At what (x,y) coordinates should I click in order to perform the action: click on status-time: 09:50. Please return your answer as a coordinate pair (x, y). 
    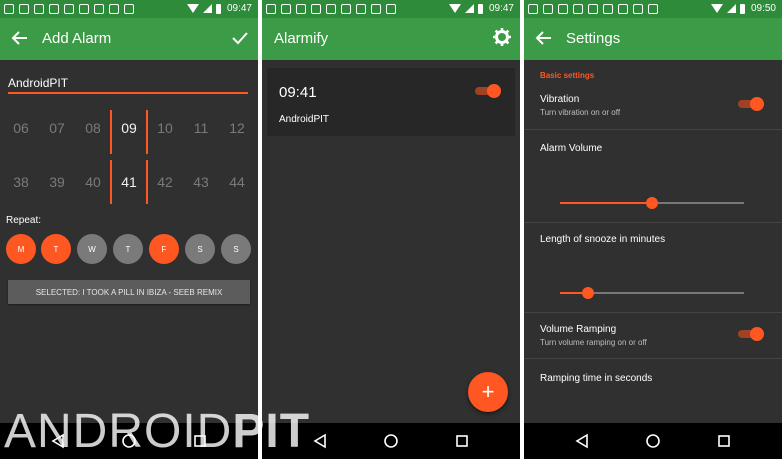
    Looking at the image, I should click on (763, 8).